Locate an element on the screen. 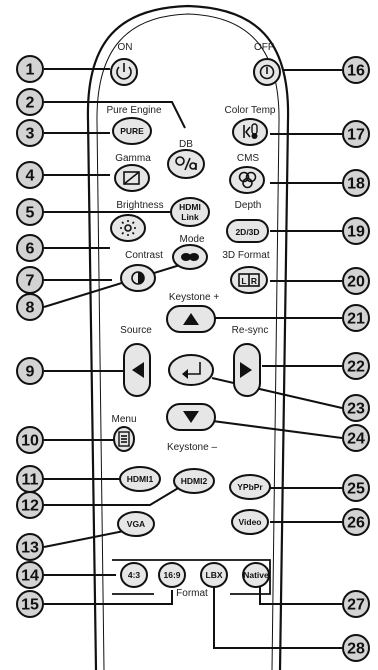  callout-7: 7 is located at coordinates (30, 280).